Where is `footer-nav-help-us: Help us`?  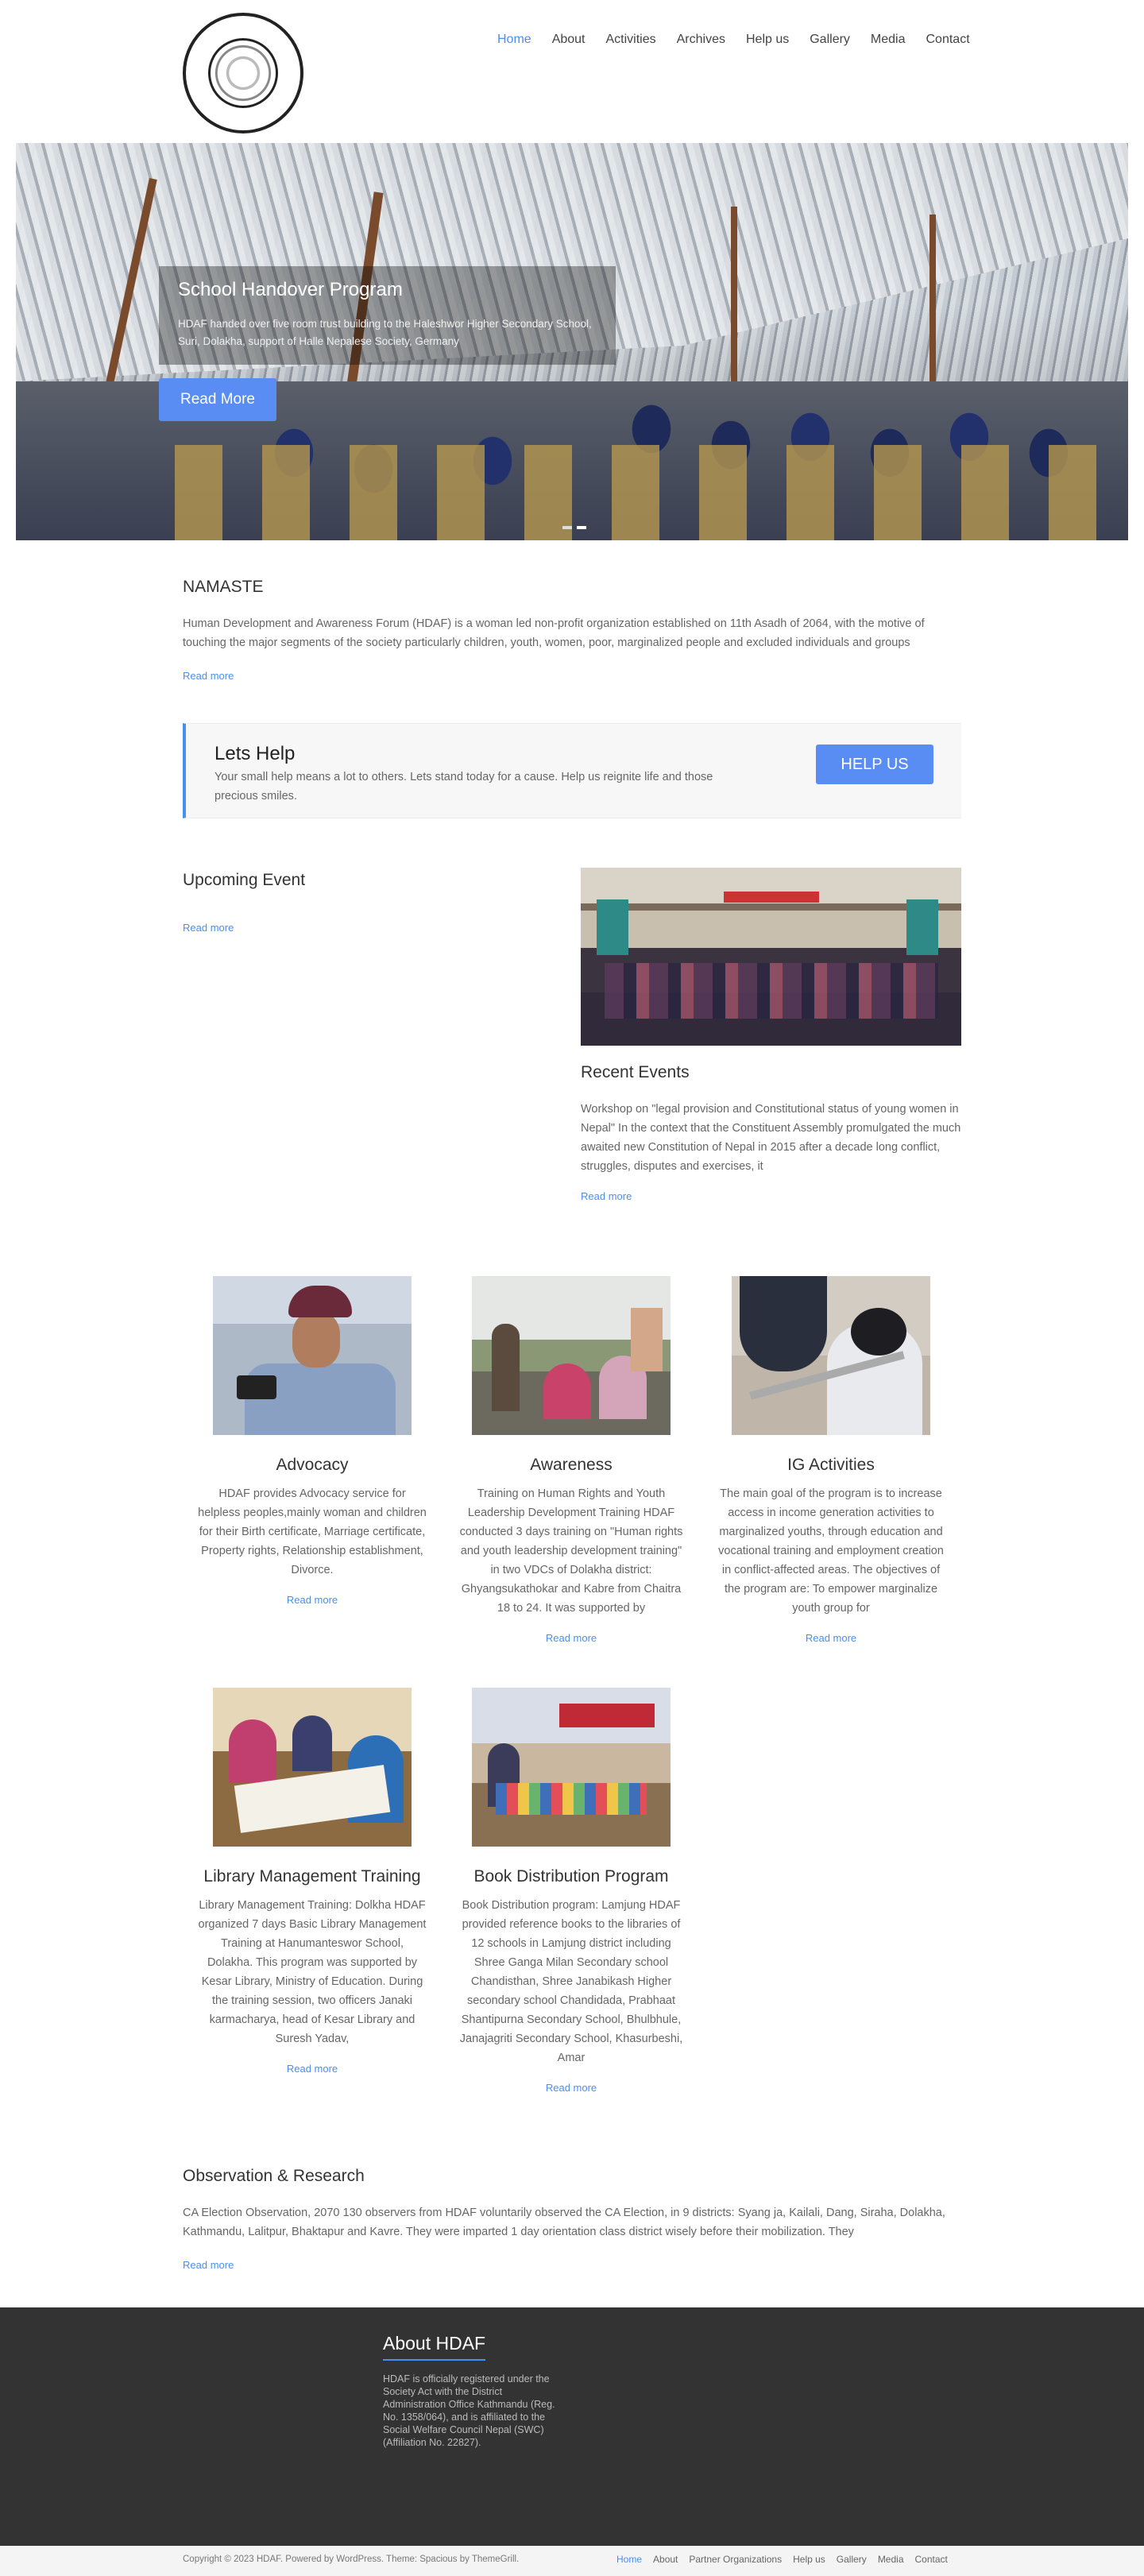 footer-nav-help-us: Help us is located at coordinates (809, 2559).